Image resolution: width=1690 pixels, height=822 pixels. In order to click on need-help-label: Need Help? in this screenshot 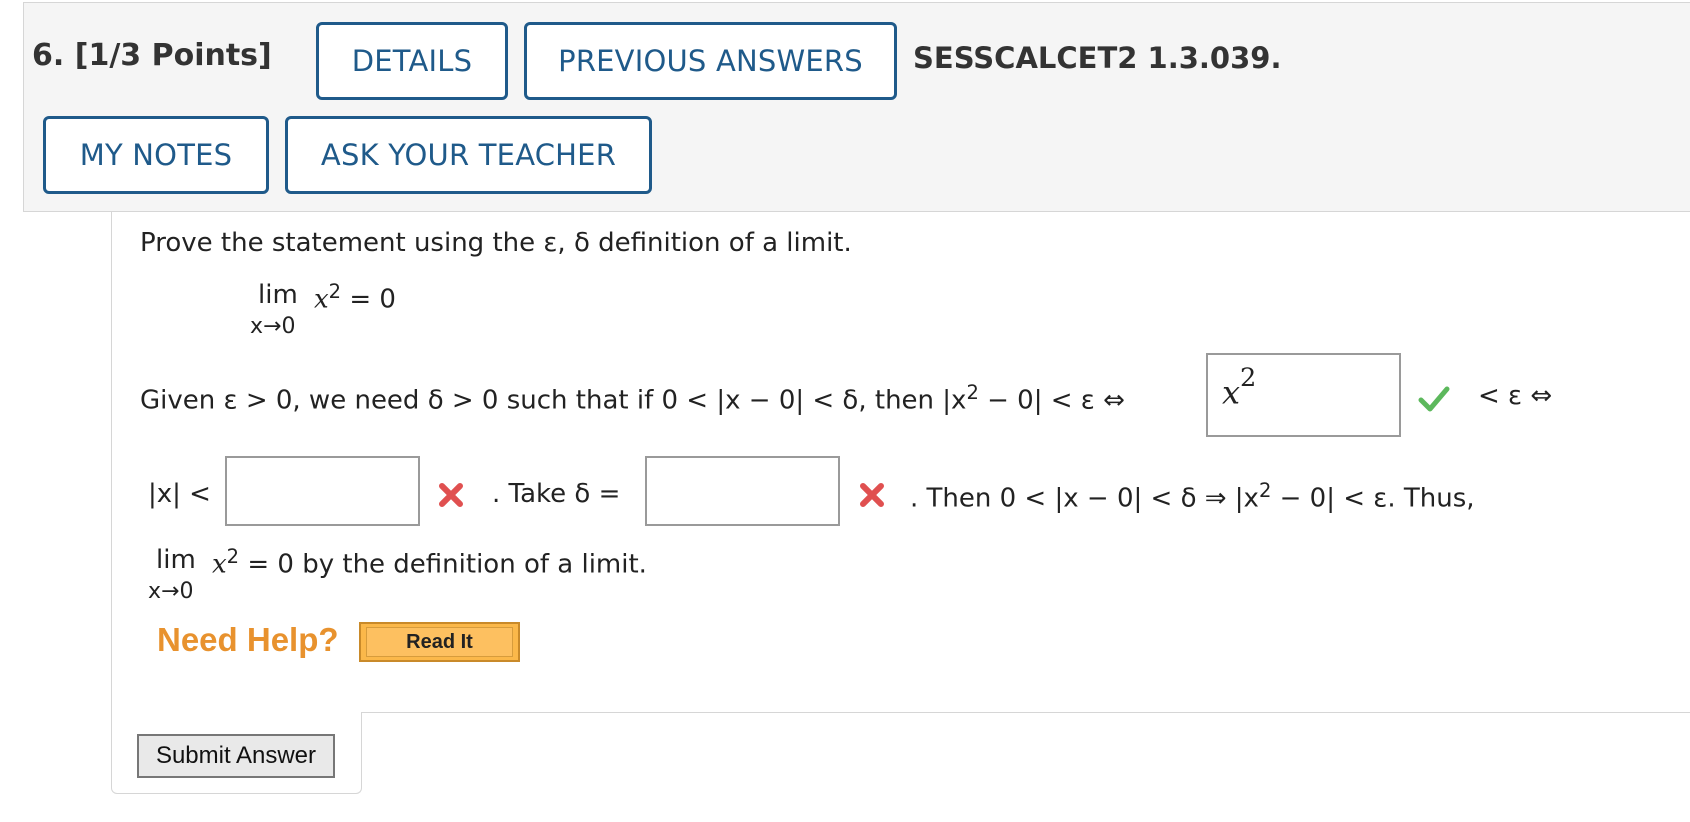, I will do `click(248, 639)`.